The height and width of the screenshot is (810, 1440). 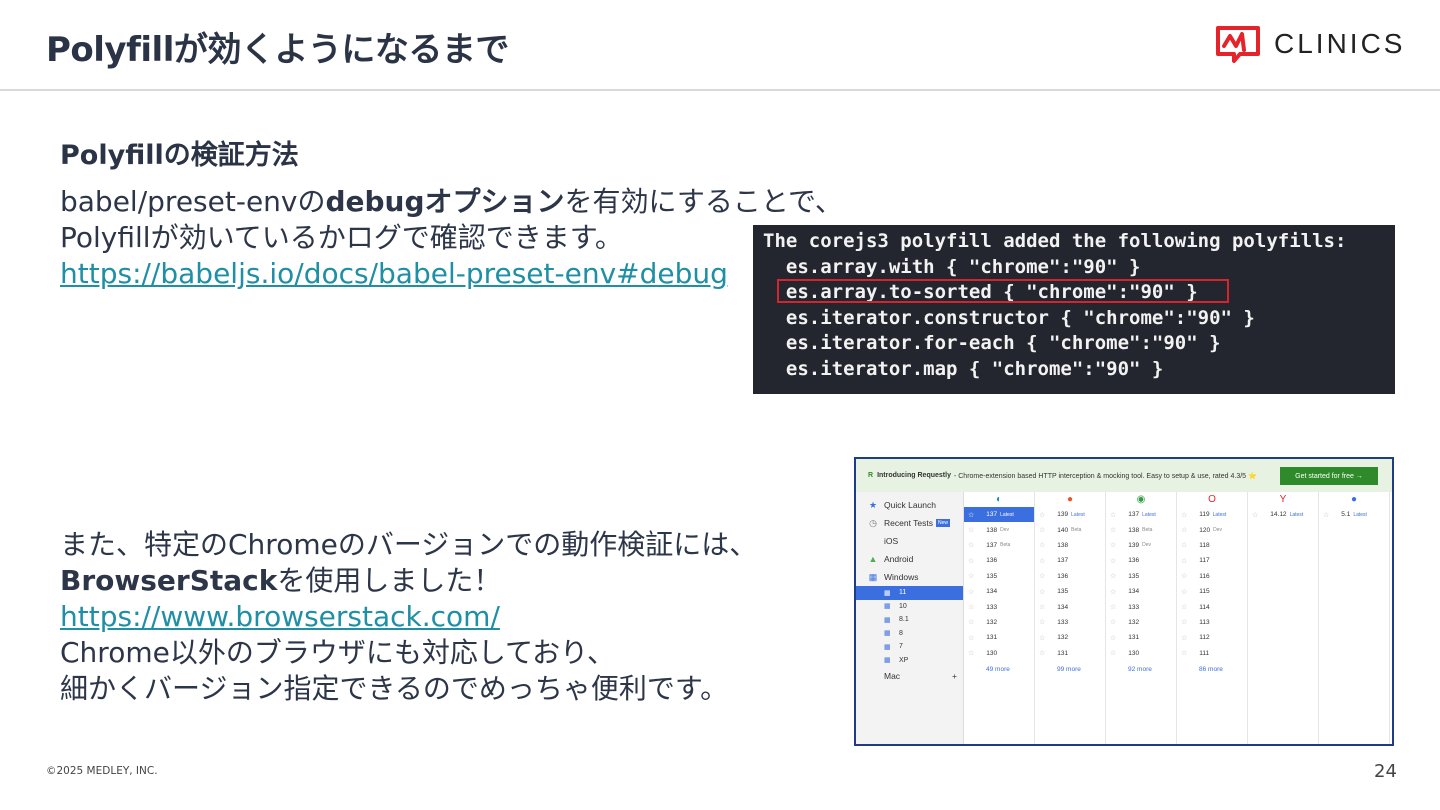 What do you see at coordinates (1212, 576) in the screenshot?
I see `bs-version-row: ☆ 116` at bounding box center [1212, 576].